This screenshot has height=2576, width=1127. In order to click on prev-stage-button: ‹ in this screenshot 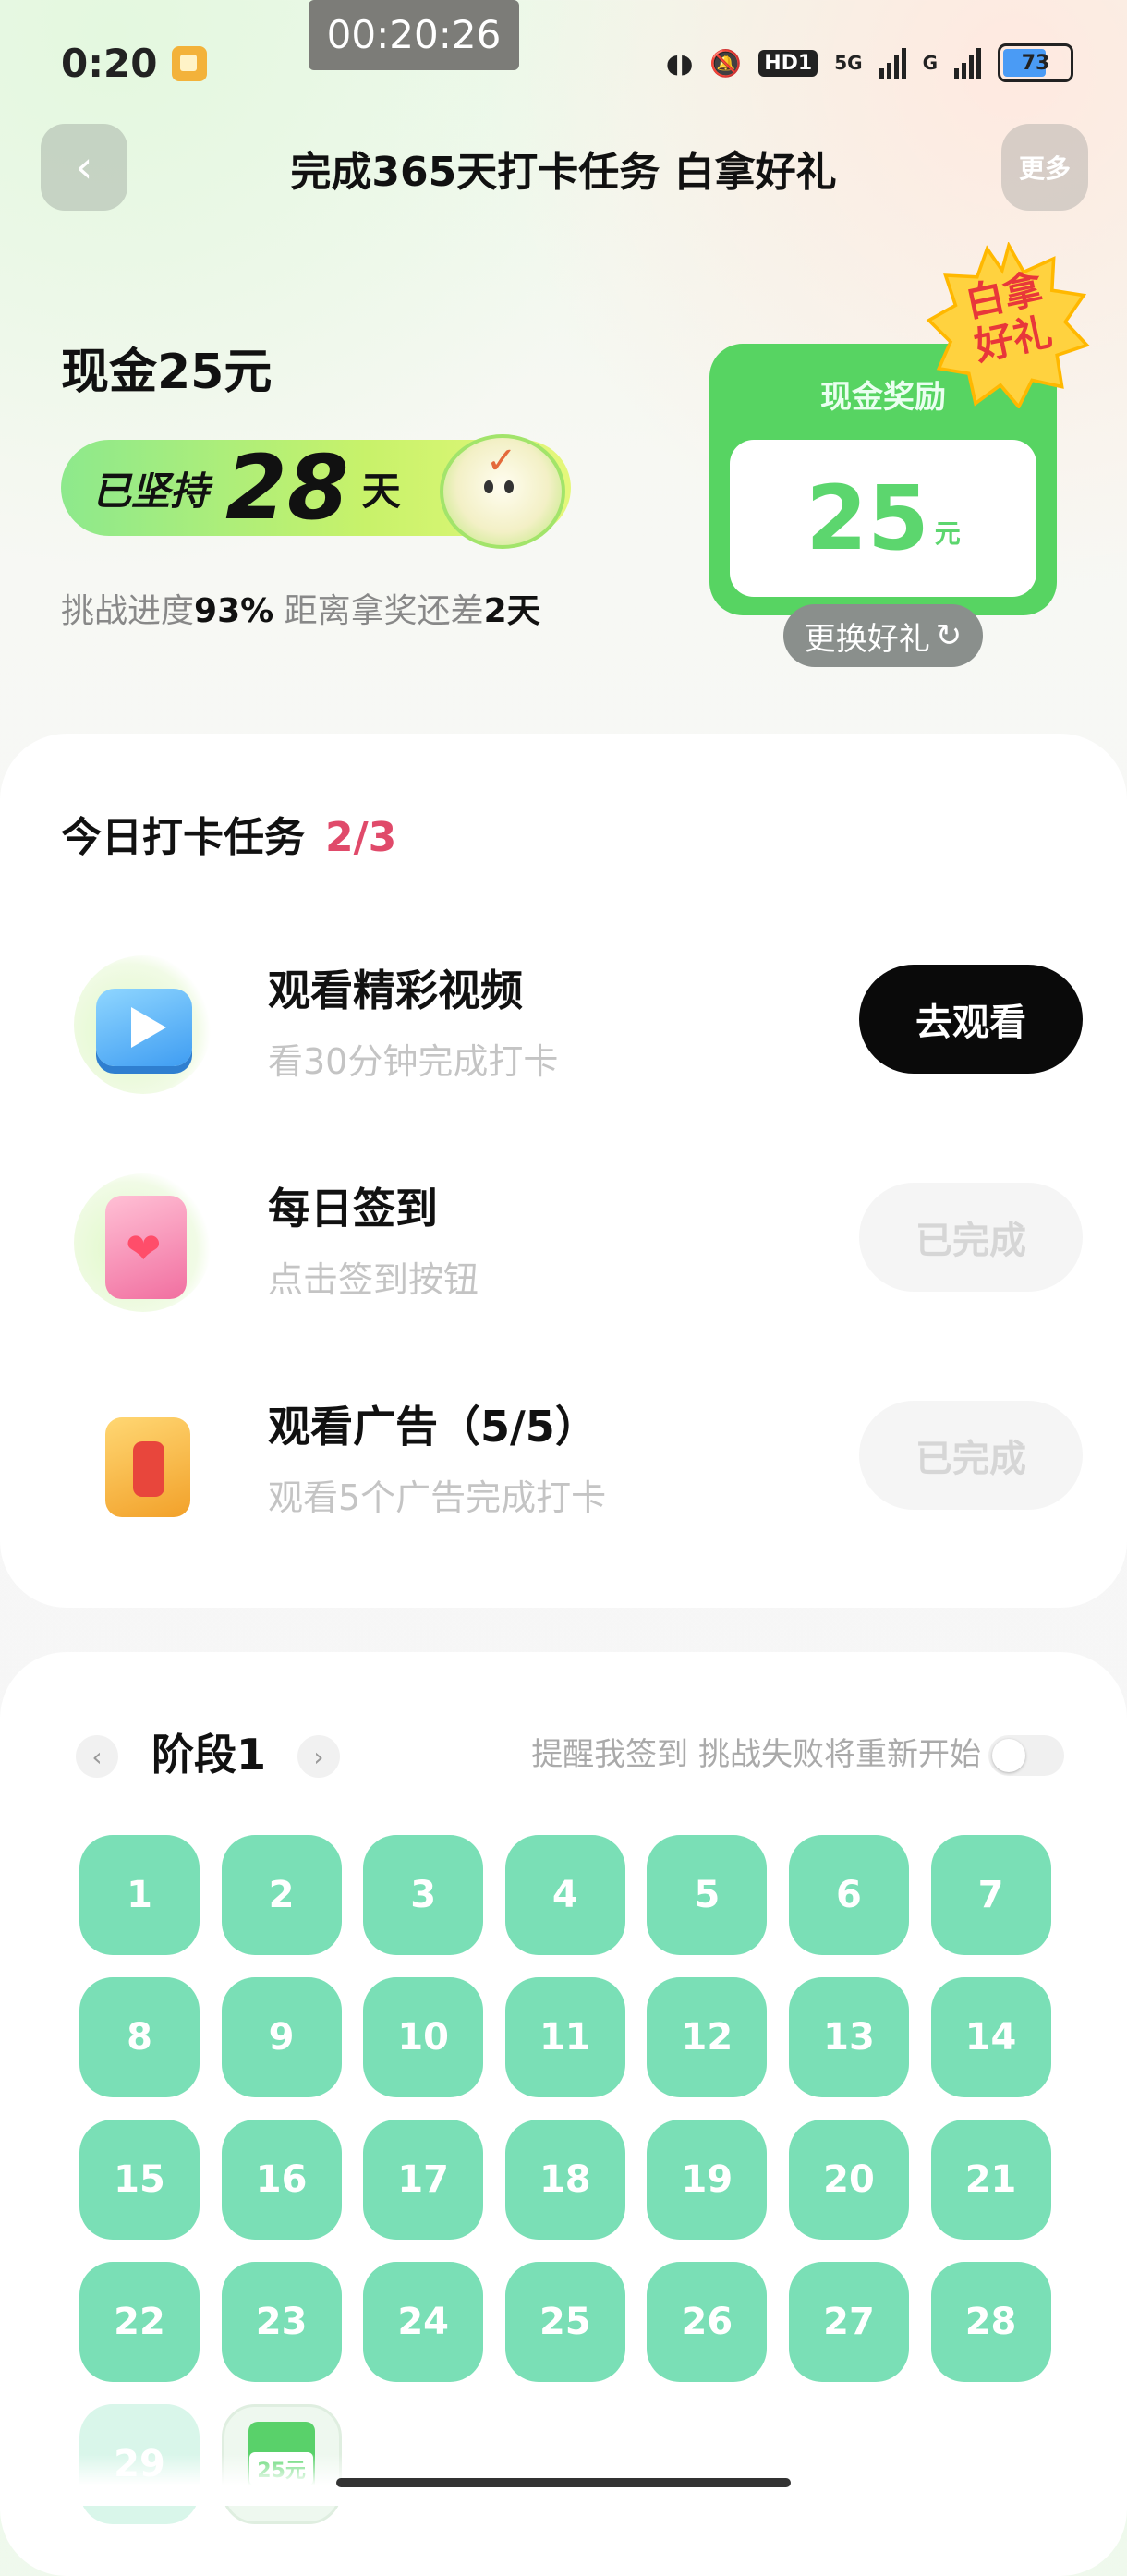, I will do `click(97, 1756)`.